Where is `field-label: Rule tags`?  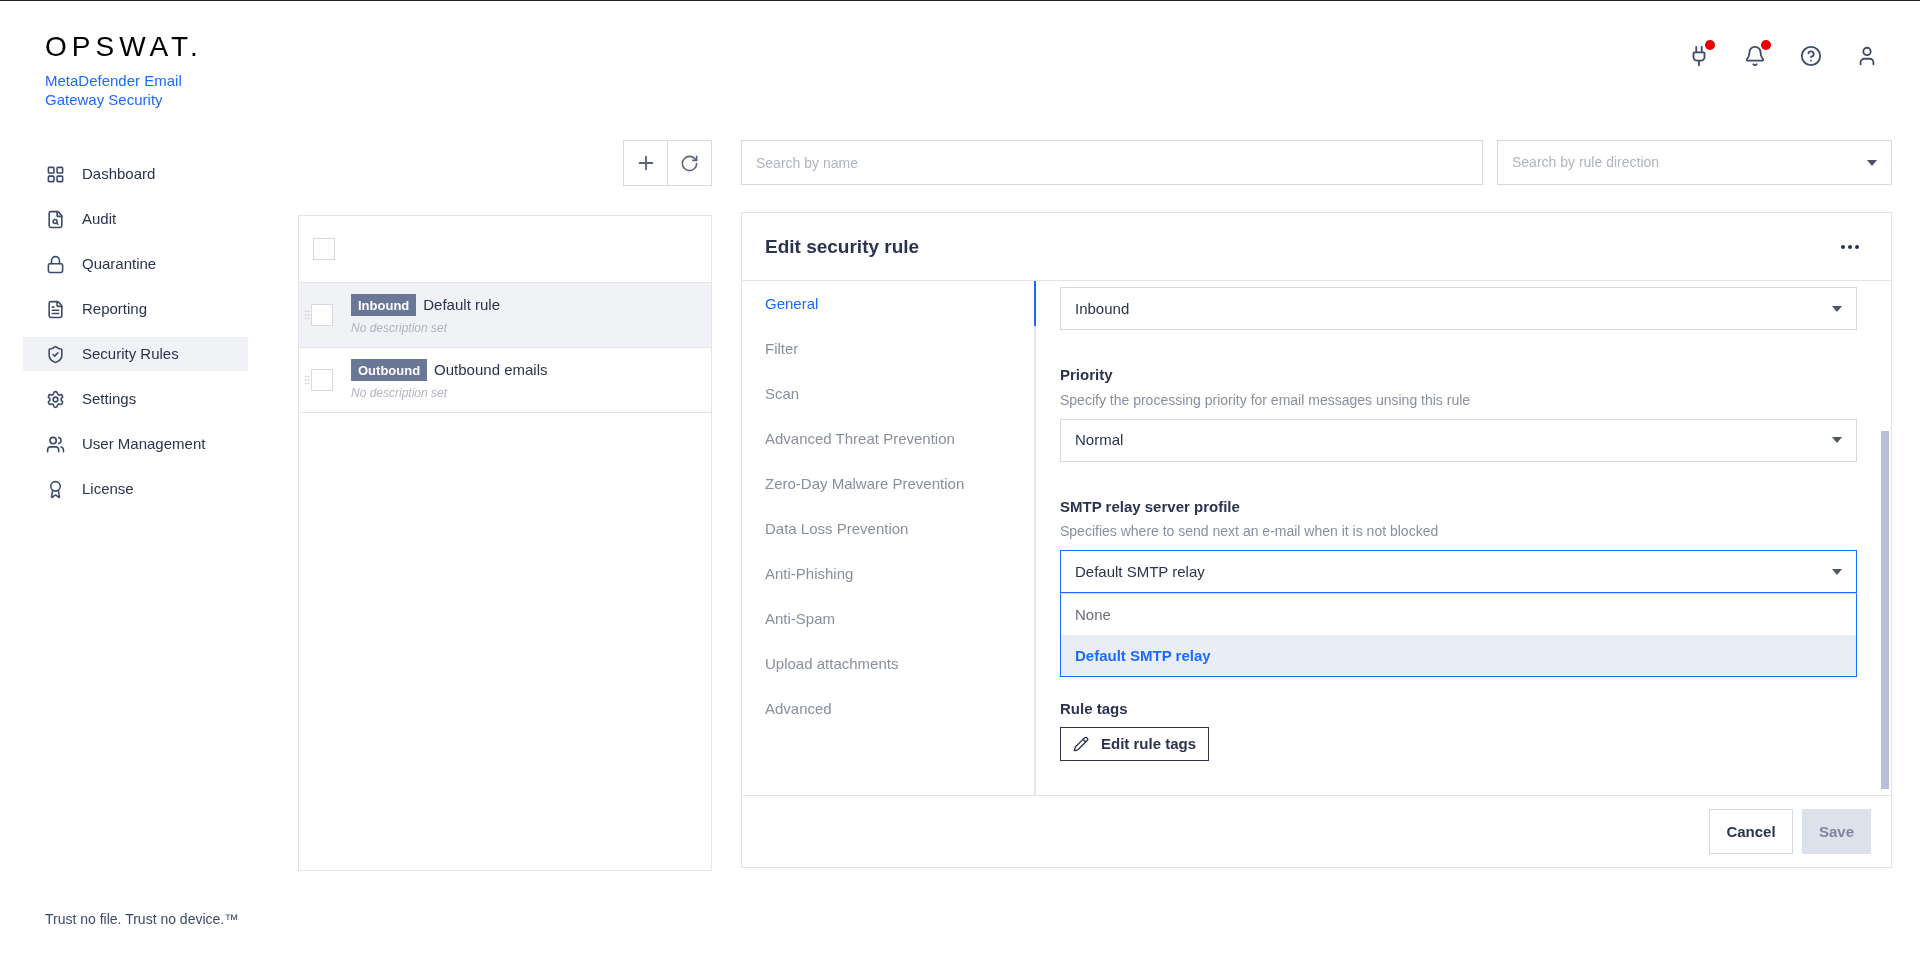
field-label: Rule tags is located at coordinates (1094, 709).